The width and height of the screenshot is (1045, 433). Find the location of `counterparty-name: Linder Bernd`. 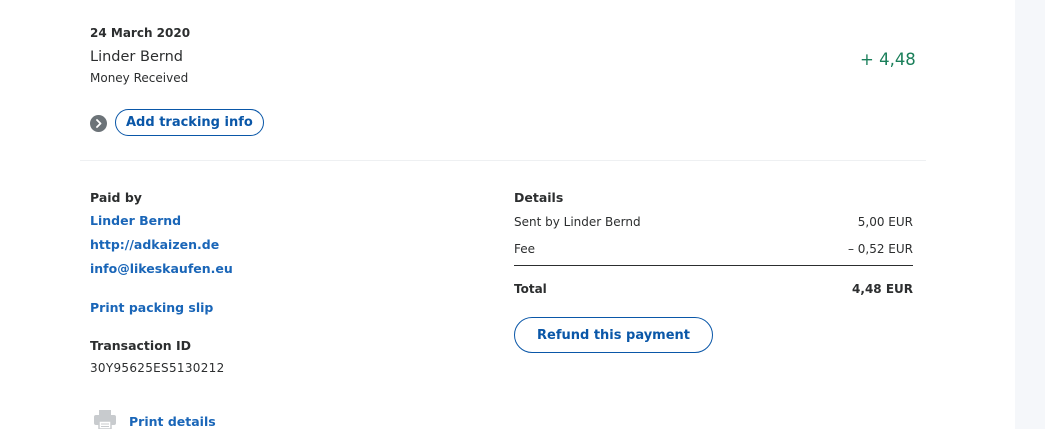

counterparty-name: Linder Bernd is located at coordinates (136, 57).